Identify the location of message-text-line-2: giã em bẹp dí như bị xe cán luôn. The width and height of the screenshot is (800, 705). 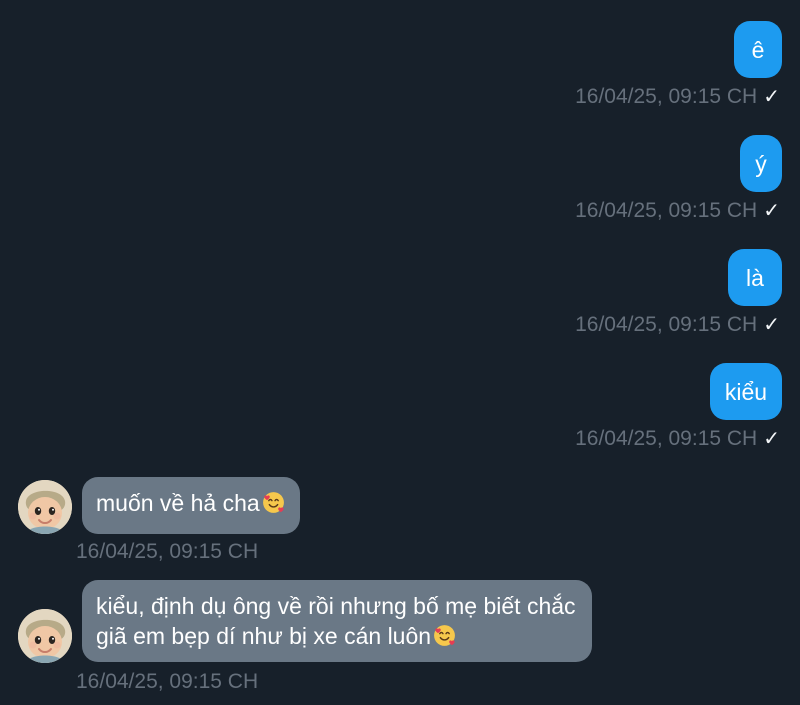
(337, 636).